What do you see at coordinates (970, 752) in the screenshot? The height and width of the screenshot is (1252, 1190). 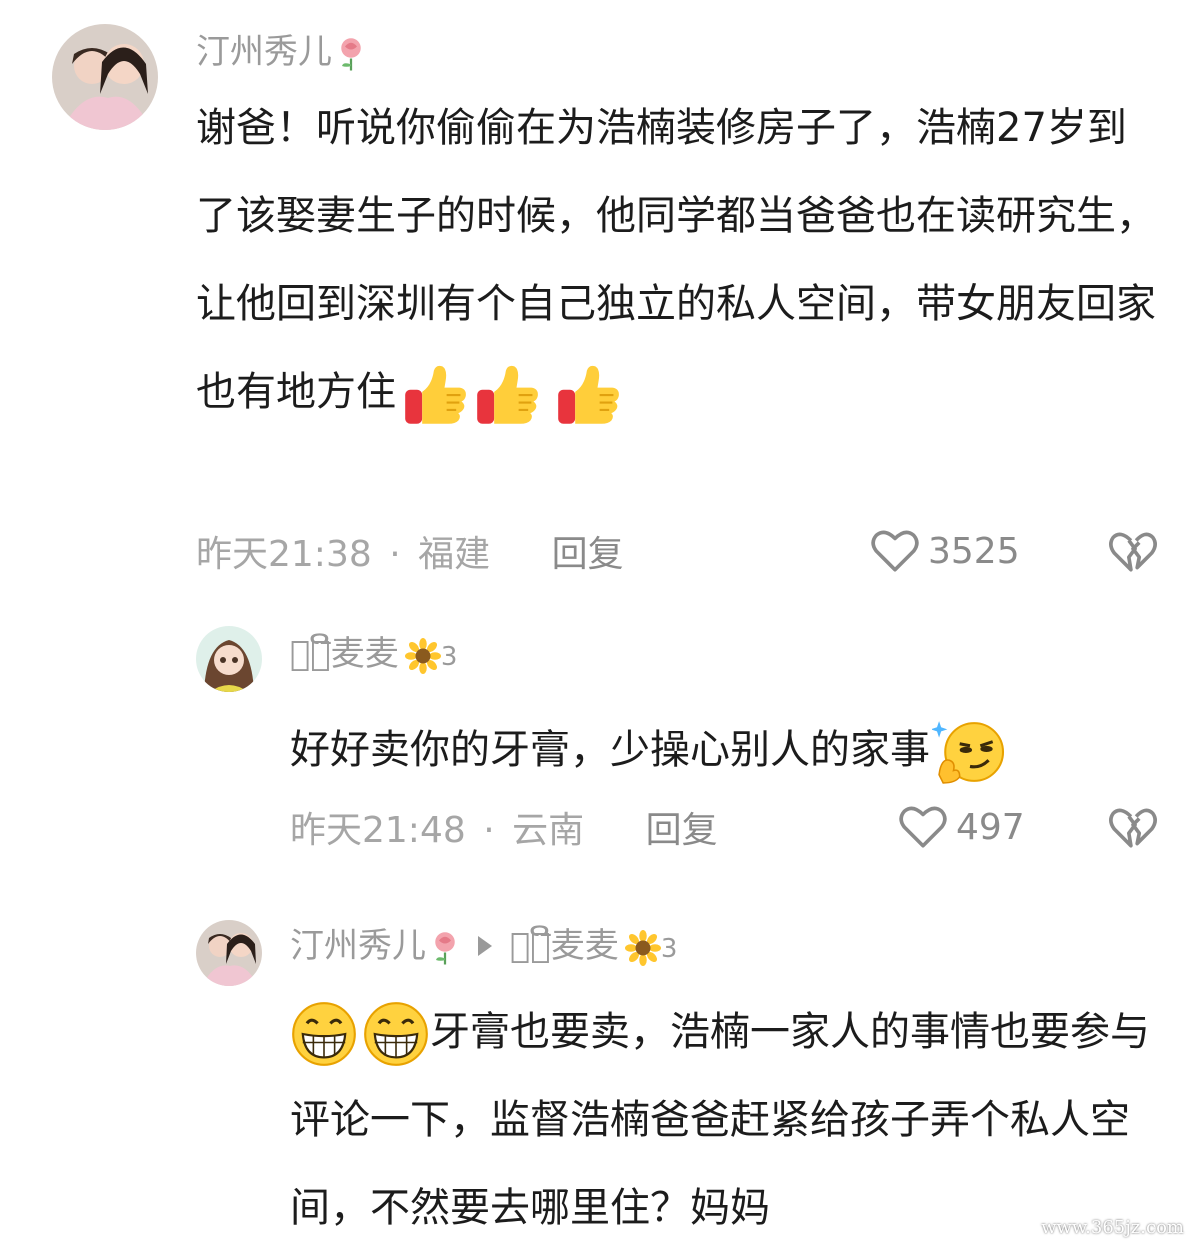 I see `smirk-icon` at bounding box center [970, 752].